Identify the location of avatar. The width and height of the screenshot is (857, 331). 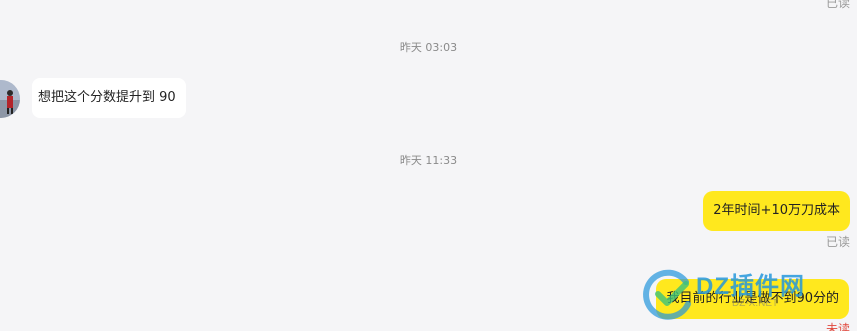
(10, 99).